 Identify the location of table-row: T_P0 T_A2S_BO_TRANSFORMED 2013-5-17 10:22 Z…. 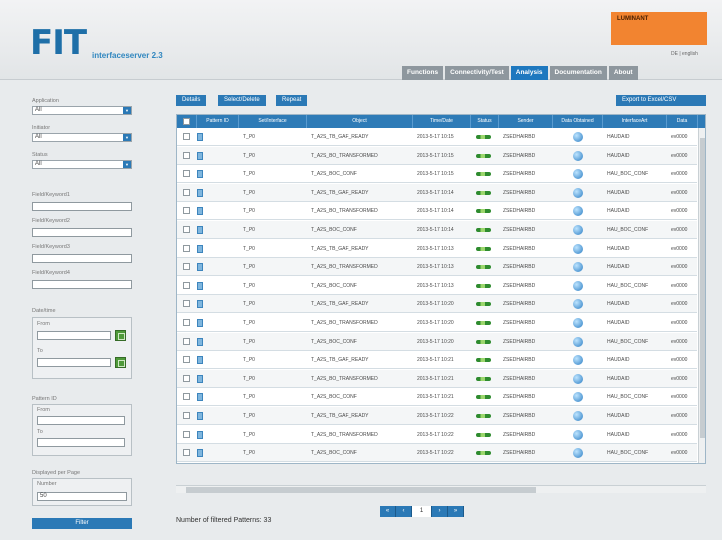
(437, 435).